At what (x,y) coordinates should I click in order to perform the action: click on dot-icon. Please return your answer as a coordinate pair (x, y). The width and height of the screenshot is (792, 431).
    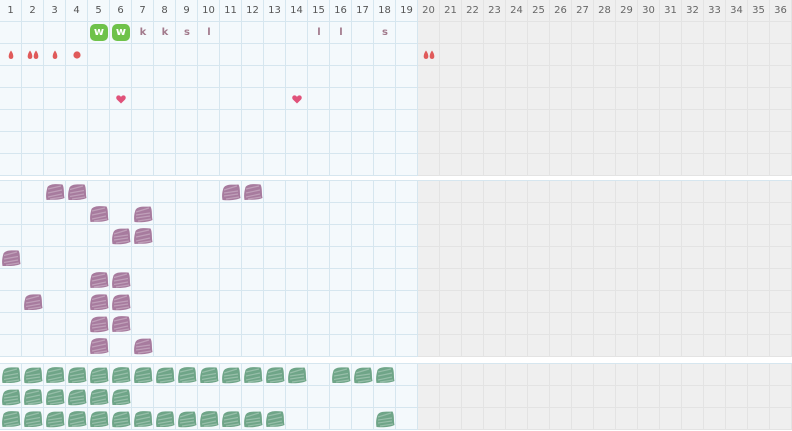
    Looking at the image, I should click on (77, 55).